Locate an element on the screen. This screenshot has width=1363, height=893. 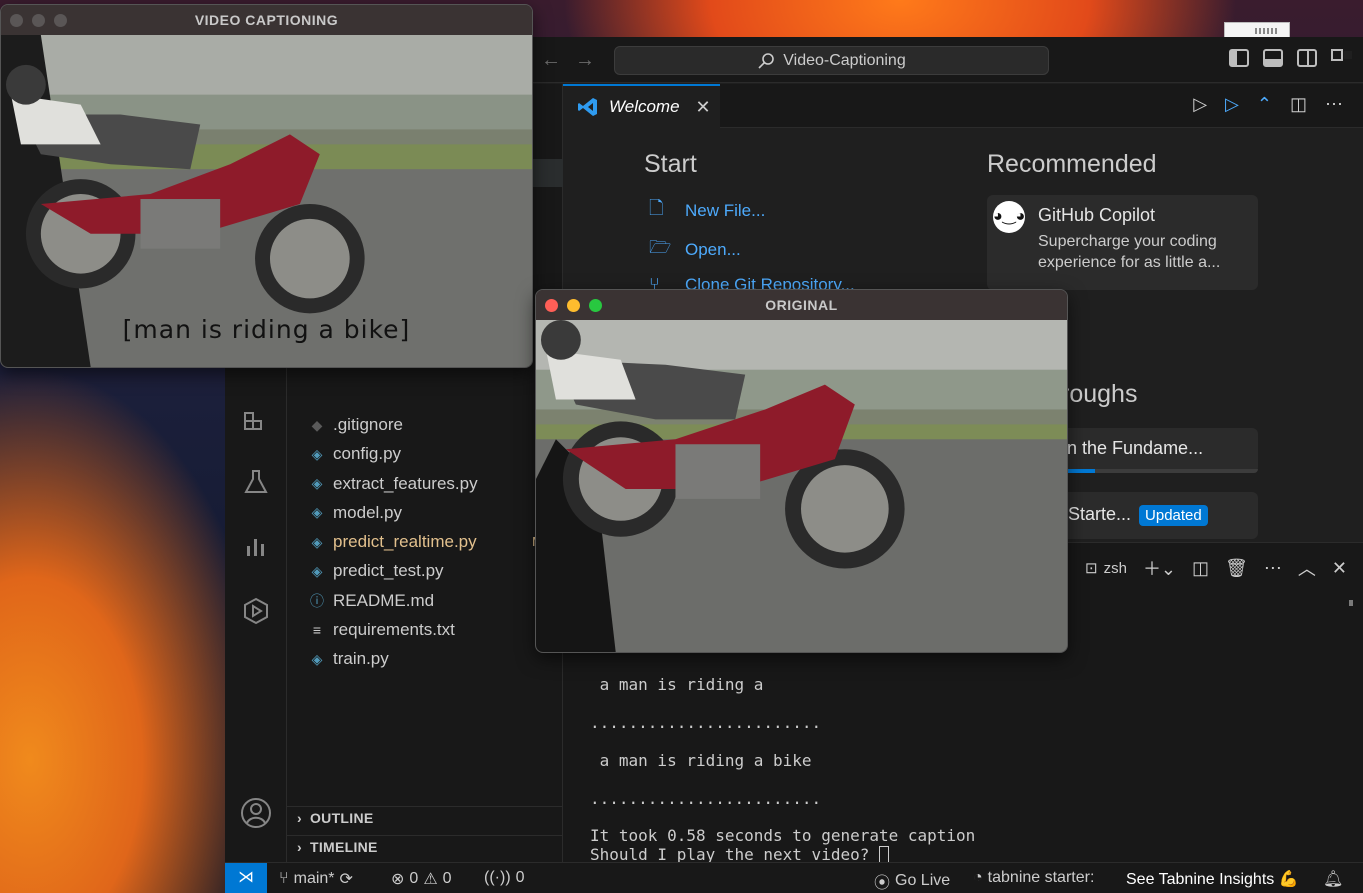
close-icon: ✕ is located at coordinates (703, 107).